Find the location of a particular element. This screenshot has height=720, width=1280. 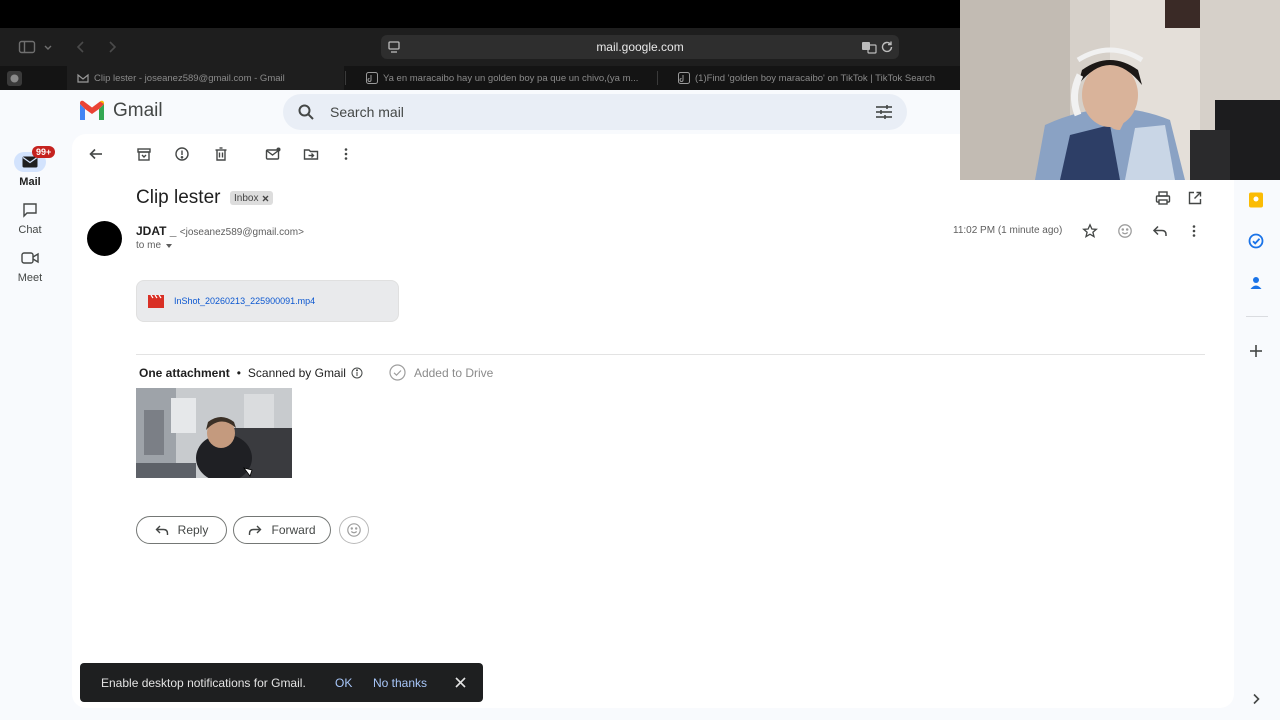

move-to-icon is located at coordinates (311, 154).